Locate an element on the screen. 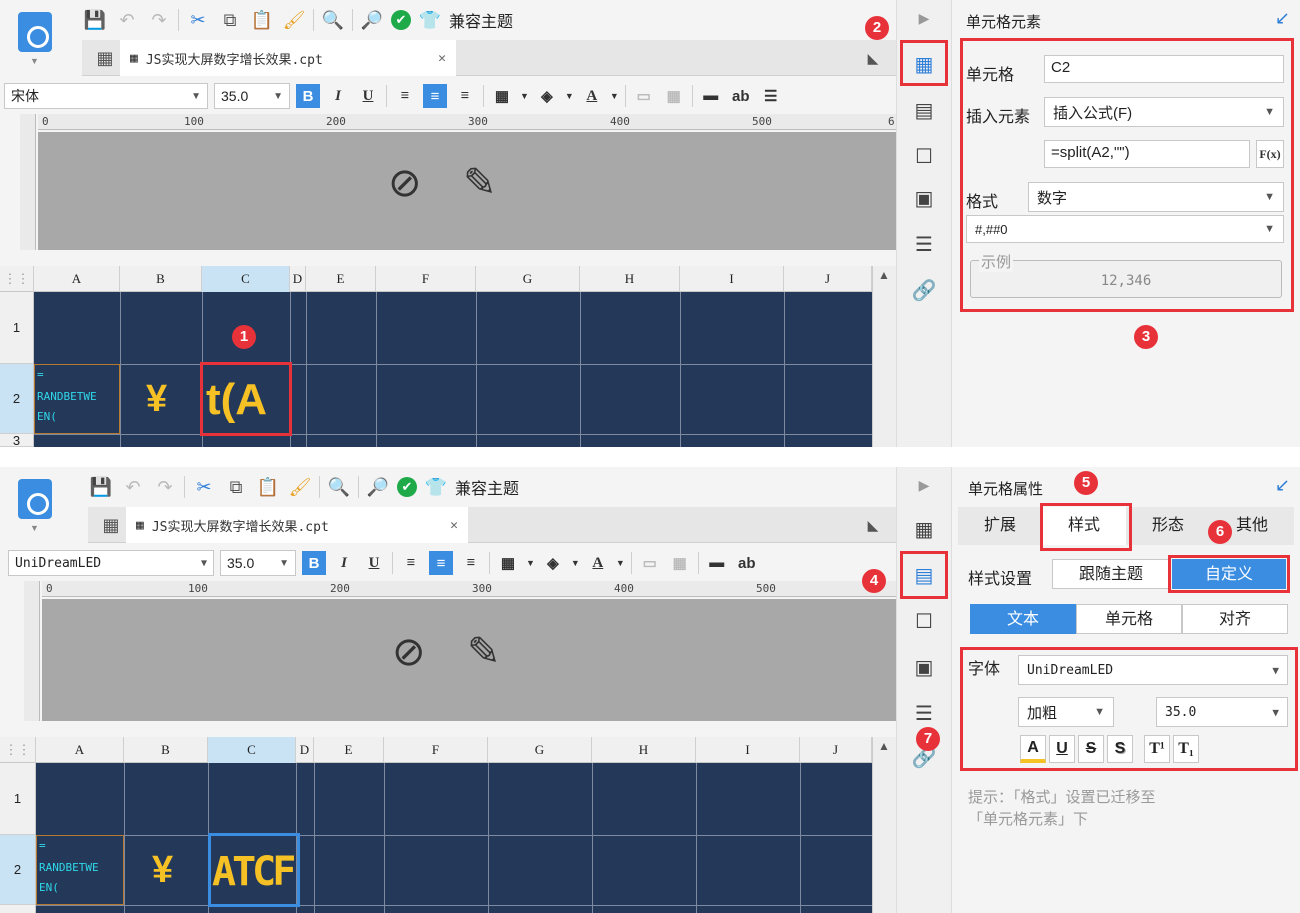 The height and width of the screenshot is (913, 1300). sheet-grid: = RANDBETWE EN( ¥ ATCF is located at coordinates (454, 838).